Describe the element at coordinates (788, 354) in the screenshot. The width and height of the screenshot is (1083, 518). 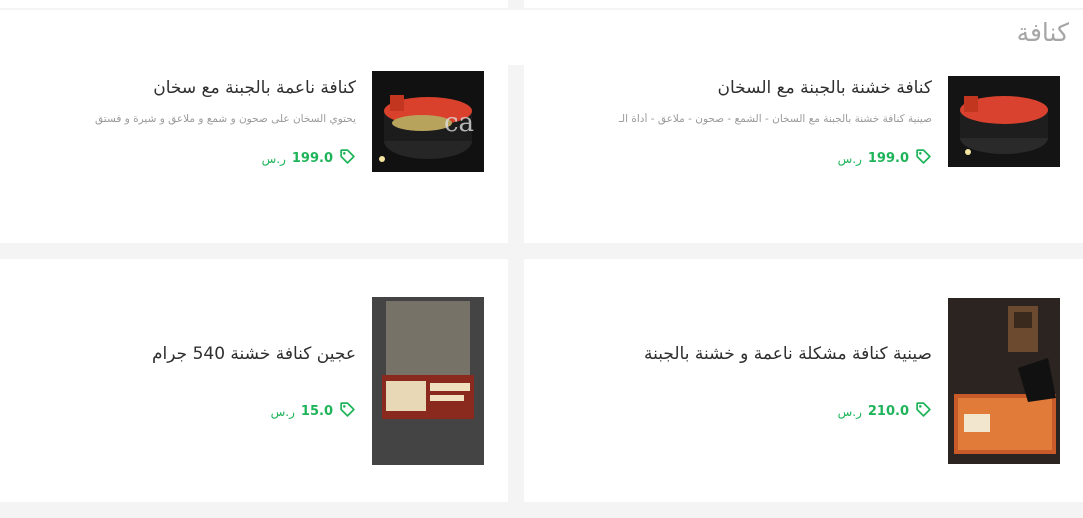
I see `product-title: صينية كنافة مشكلة ناعمة و خشنة بالجبنة` at that location.